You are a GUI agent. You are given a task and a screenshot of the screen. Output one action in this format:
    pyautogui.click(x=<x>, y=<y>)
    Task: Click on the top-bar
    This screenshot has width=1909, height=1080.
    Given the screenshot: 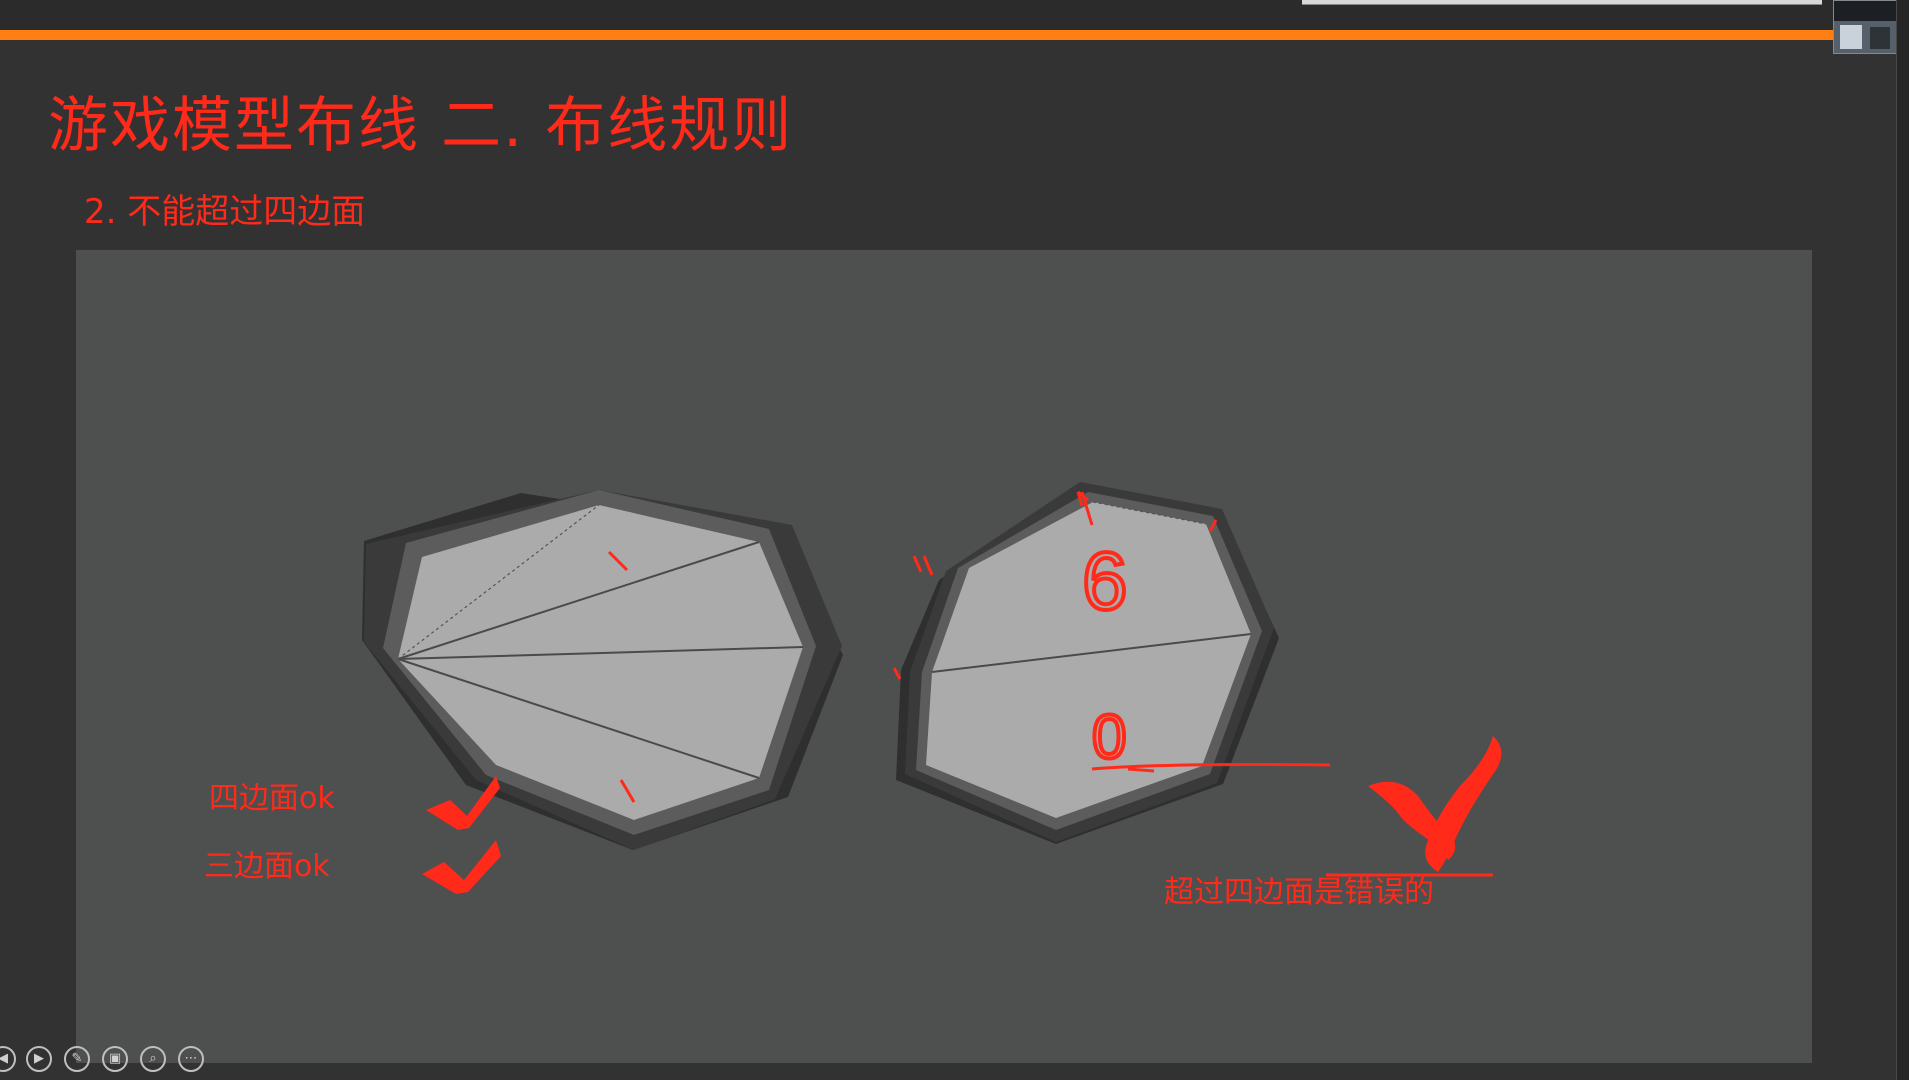 What is the action you would take?
    pyautogui.click(x=954, y=15)
    